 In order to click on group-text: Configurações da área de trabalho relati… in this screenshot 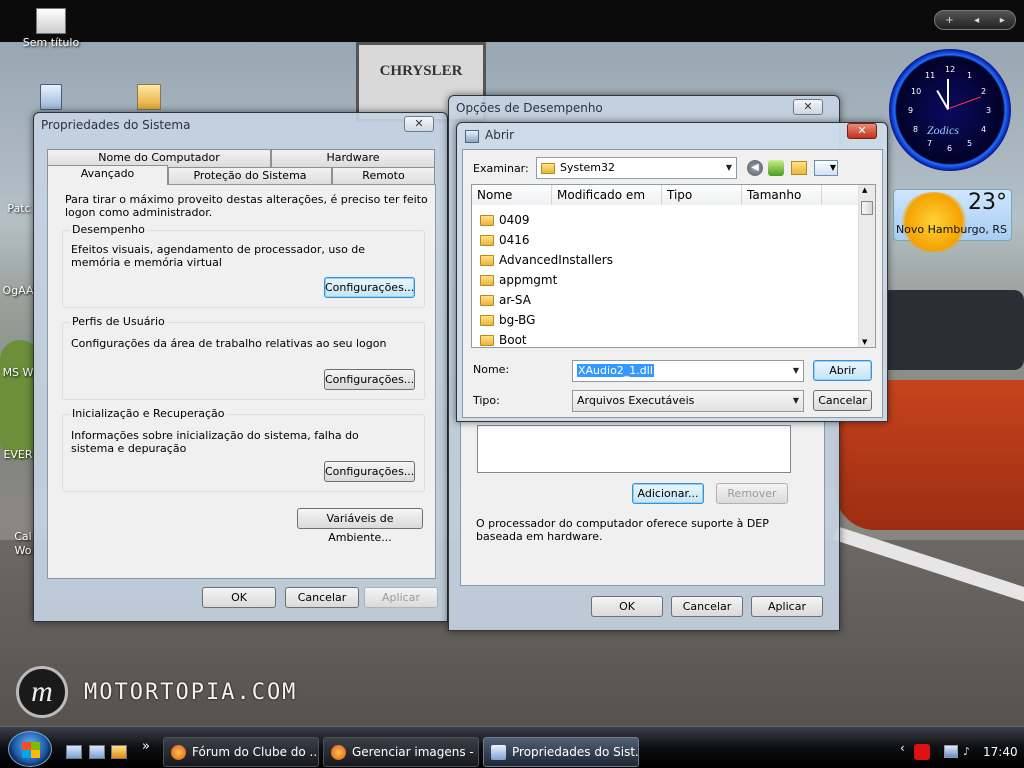, I will do `click(229, 343)`.